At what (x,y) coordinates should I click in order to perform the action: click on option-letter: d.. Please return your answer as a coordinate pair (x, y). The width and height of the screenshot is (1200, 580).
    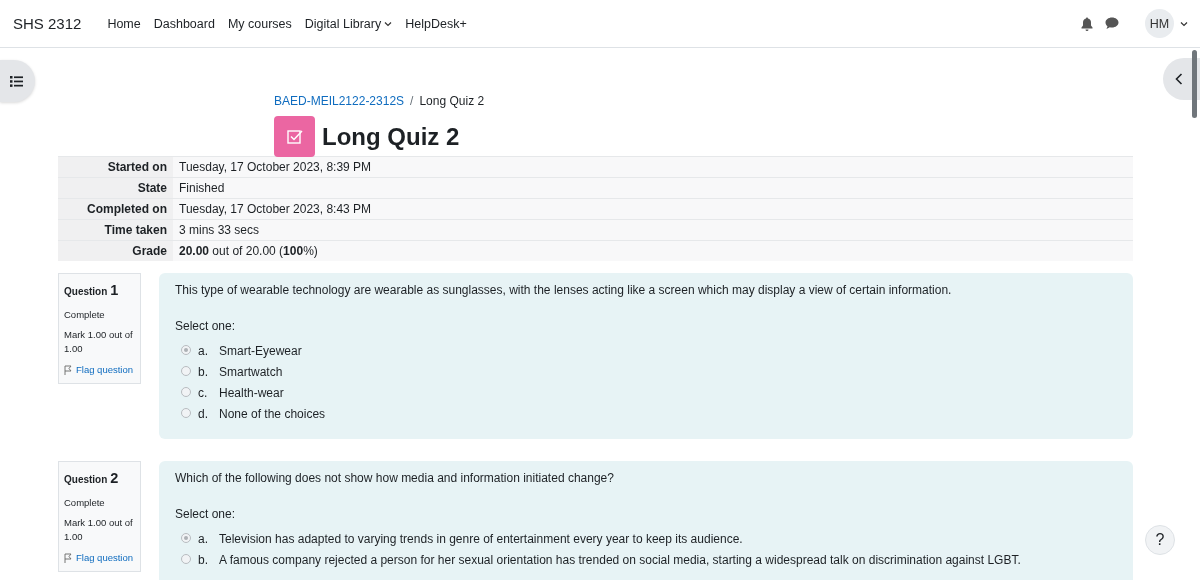
    Looking at the image, I should click on (203, 414).